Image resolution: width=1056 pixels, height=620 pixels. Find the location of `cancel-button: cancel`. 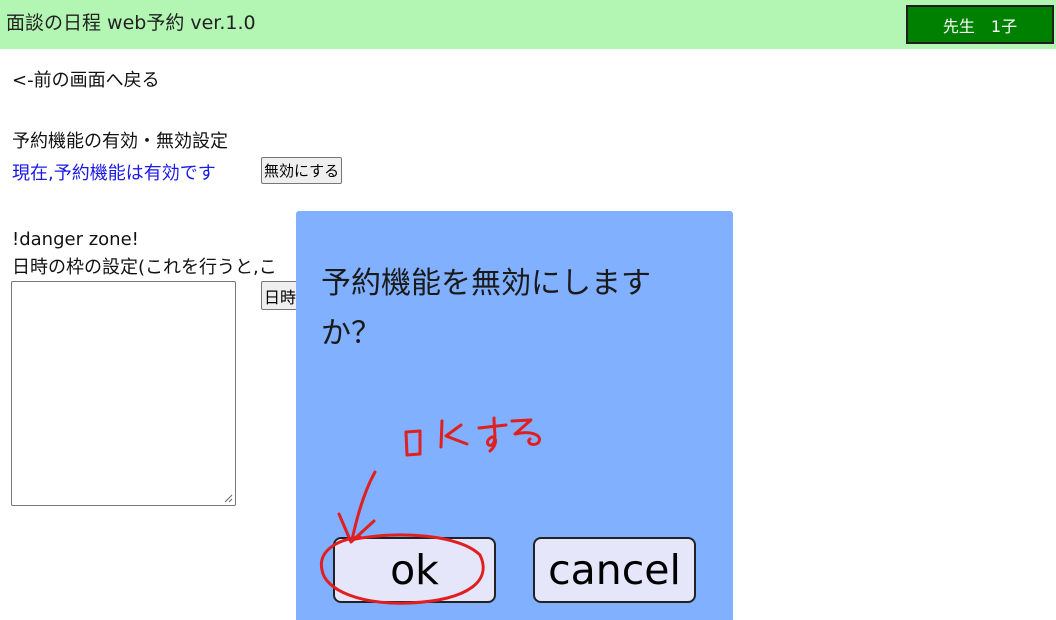

cancel-button: cancel is located at coordinates (614, 570).